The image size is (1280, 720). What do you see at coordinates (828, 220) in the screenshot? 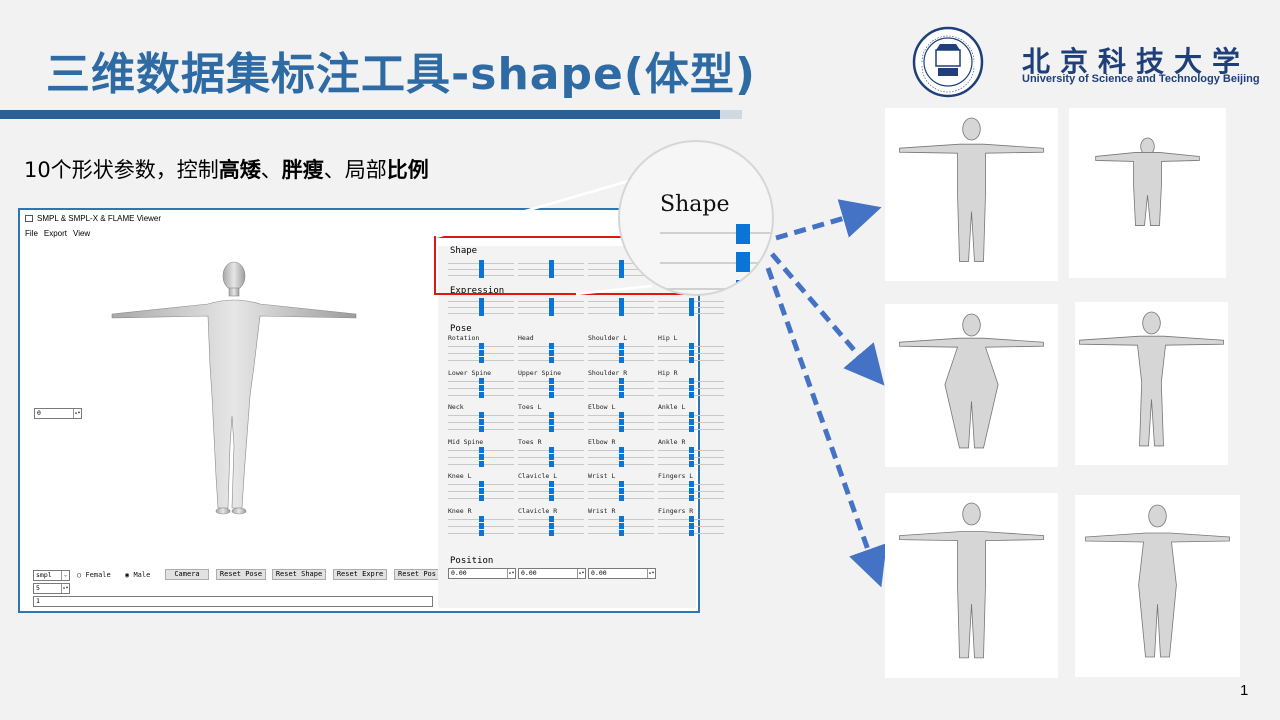
I see `arrow-to-height-examples` at bounding box center [828, 220].